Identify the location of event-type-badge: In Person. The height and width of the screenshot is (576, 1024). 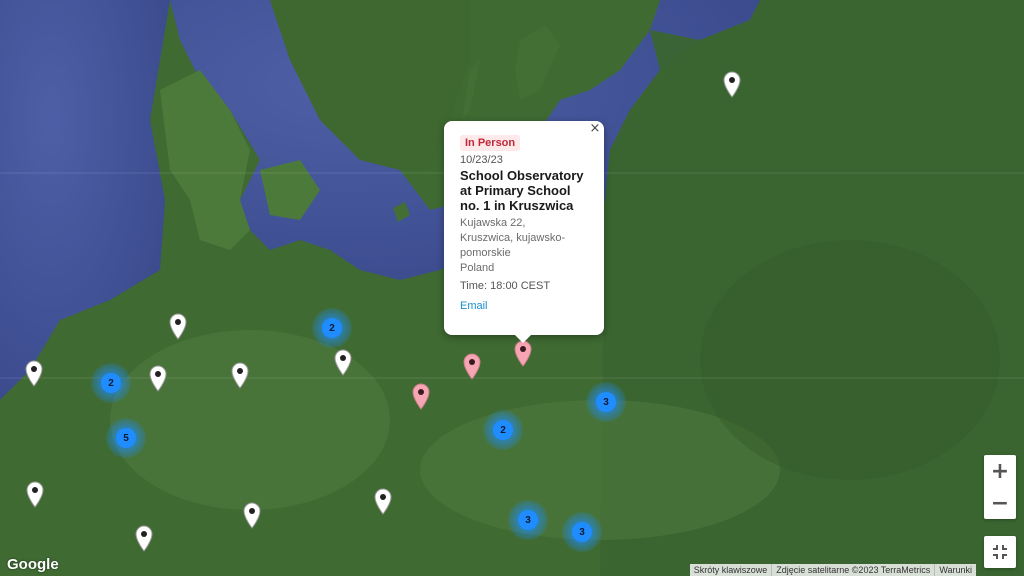
(490, 143).